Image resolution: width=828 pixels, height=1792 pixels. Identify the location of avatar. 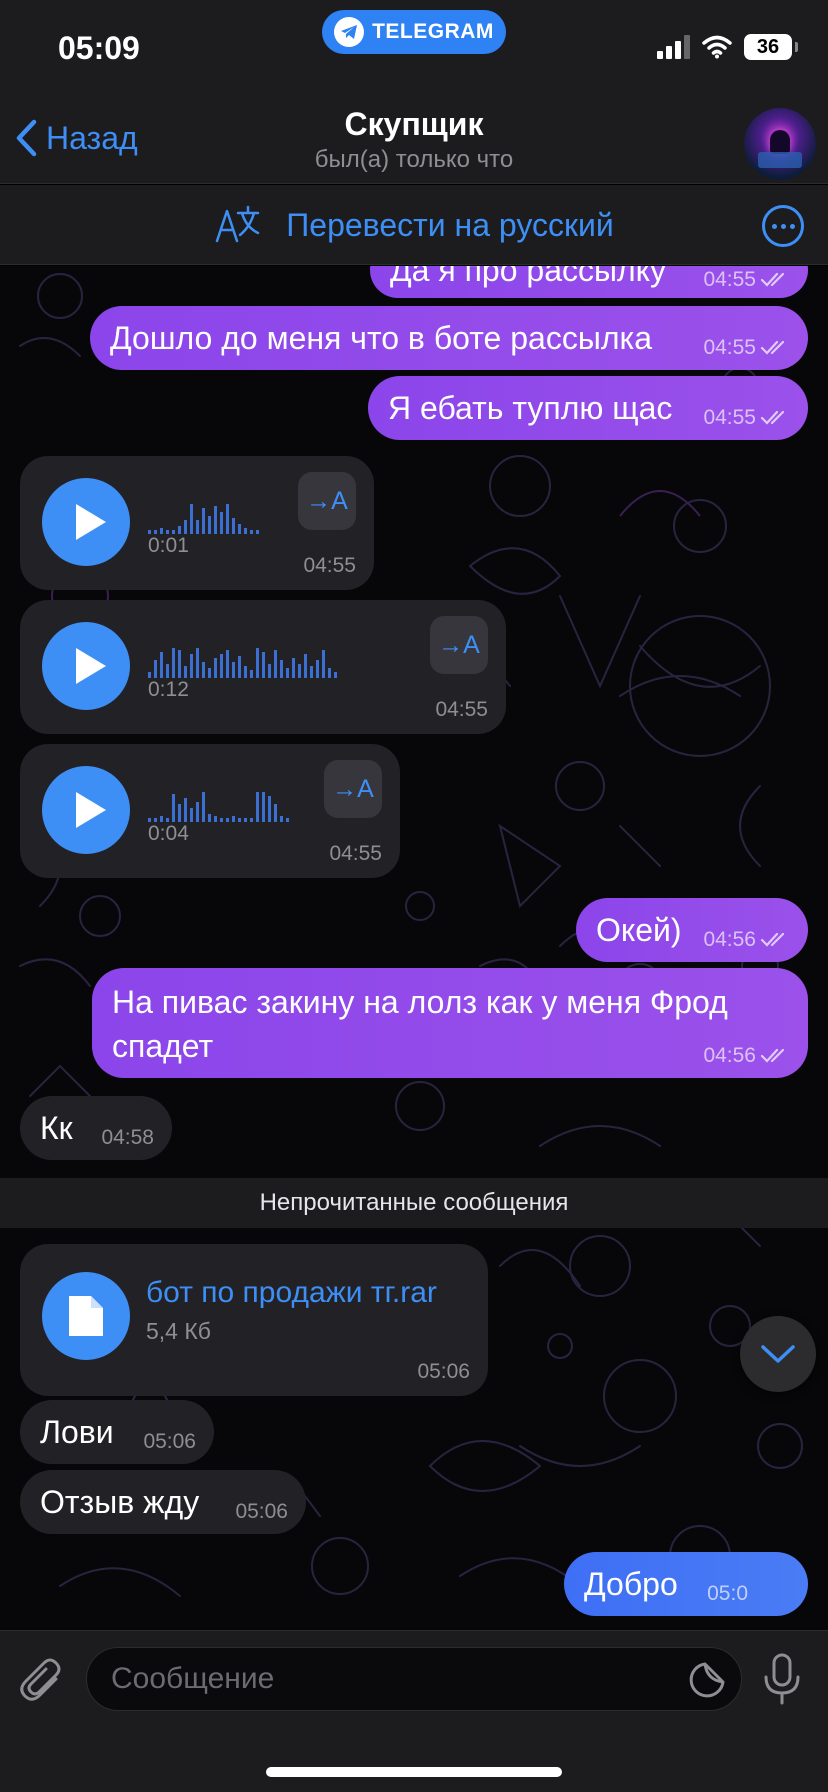
(780, 144).